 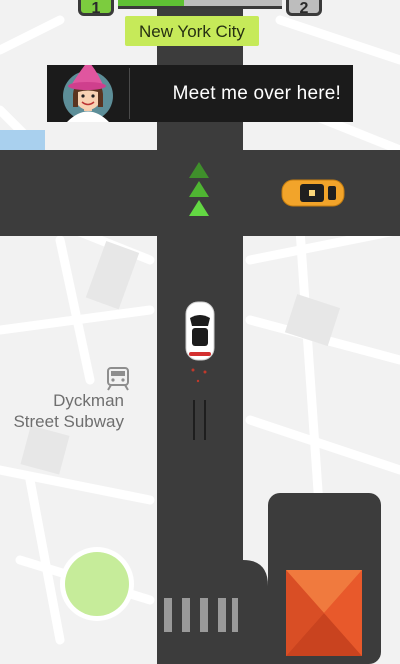 I want to click on poi-name-line1: Dyckman, so click(x=88, y=400).